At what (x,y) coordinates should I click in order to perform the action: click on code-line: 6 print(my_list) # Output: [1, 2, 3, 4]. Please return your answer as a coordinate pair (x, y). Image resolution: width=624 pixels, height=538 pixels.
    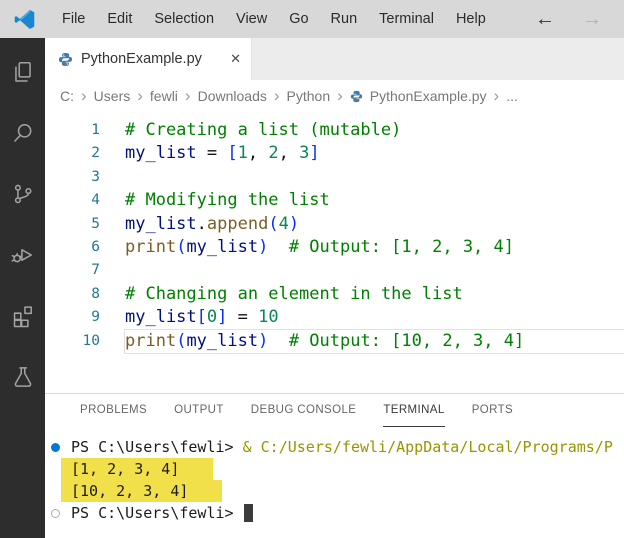
    Looking at the image, I should click on (334, 247).